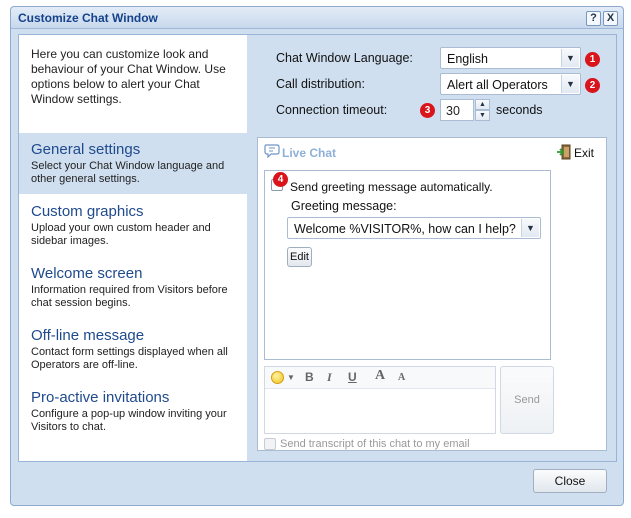 This screenshot has height=518, width=631. What do you see at coordinates (584, 153) in the screenshot?
I see `exit-link: Exit` at bounding box center [584, 153].